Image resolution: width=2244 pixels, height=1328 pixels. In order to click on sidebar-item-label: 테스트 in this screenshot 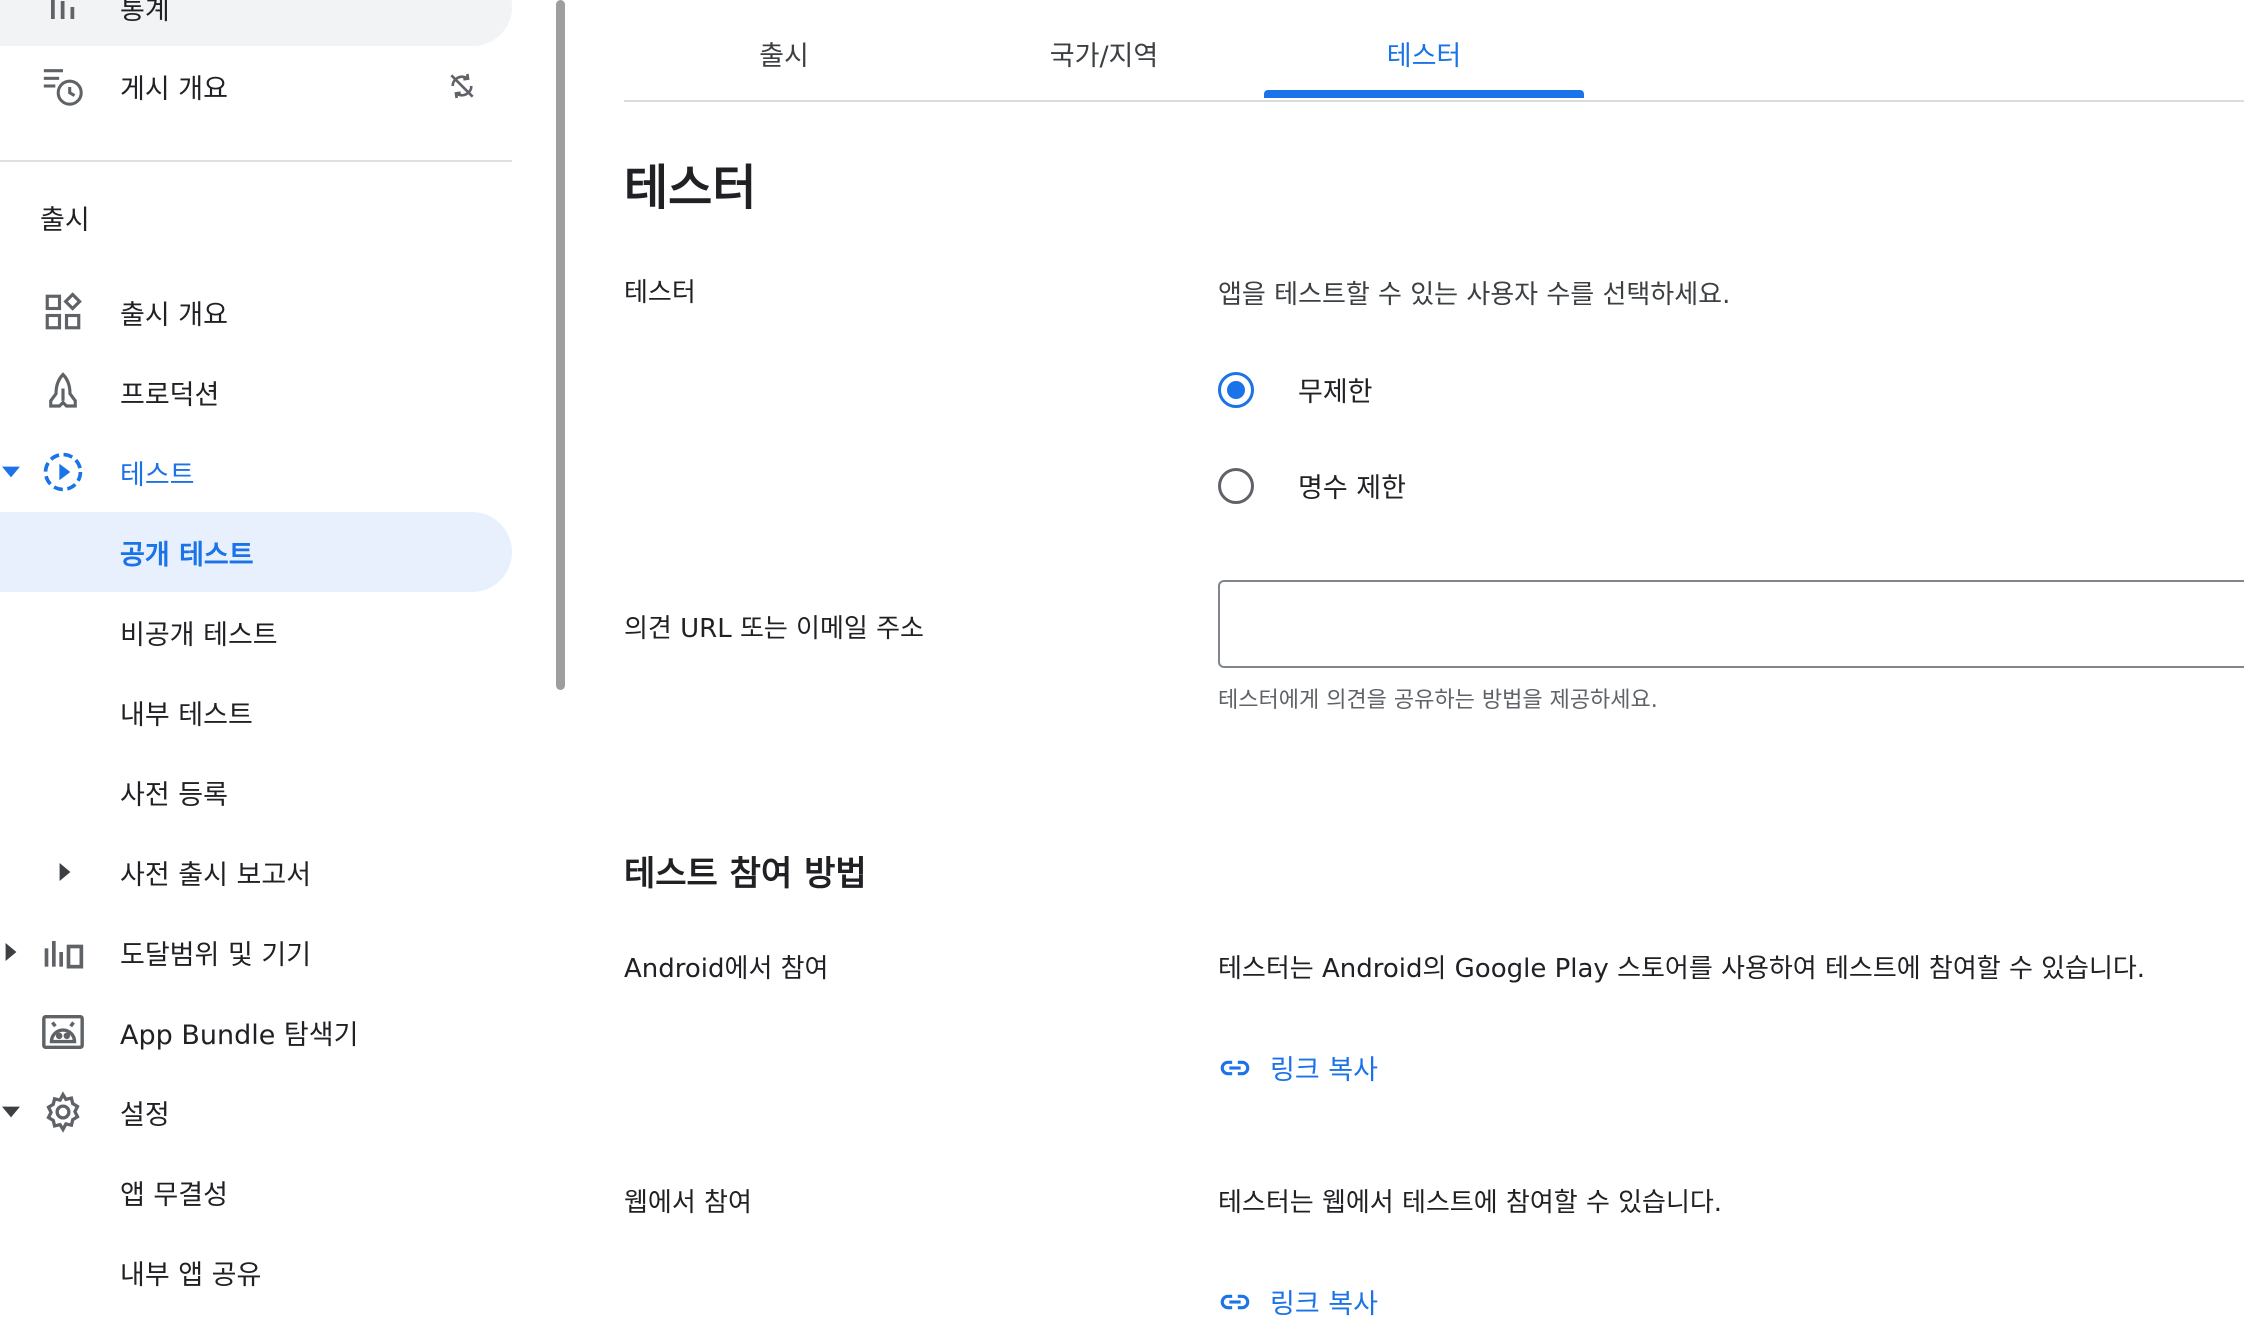, I will do `click(157, 475)`.